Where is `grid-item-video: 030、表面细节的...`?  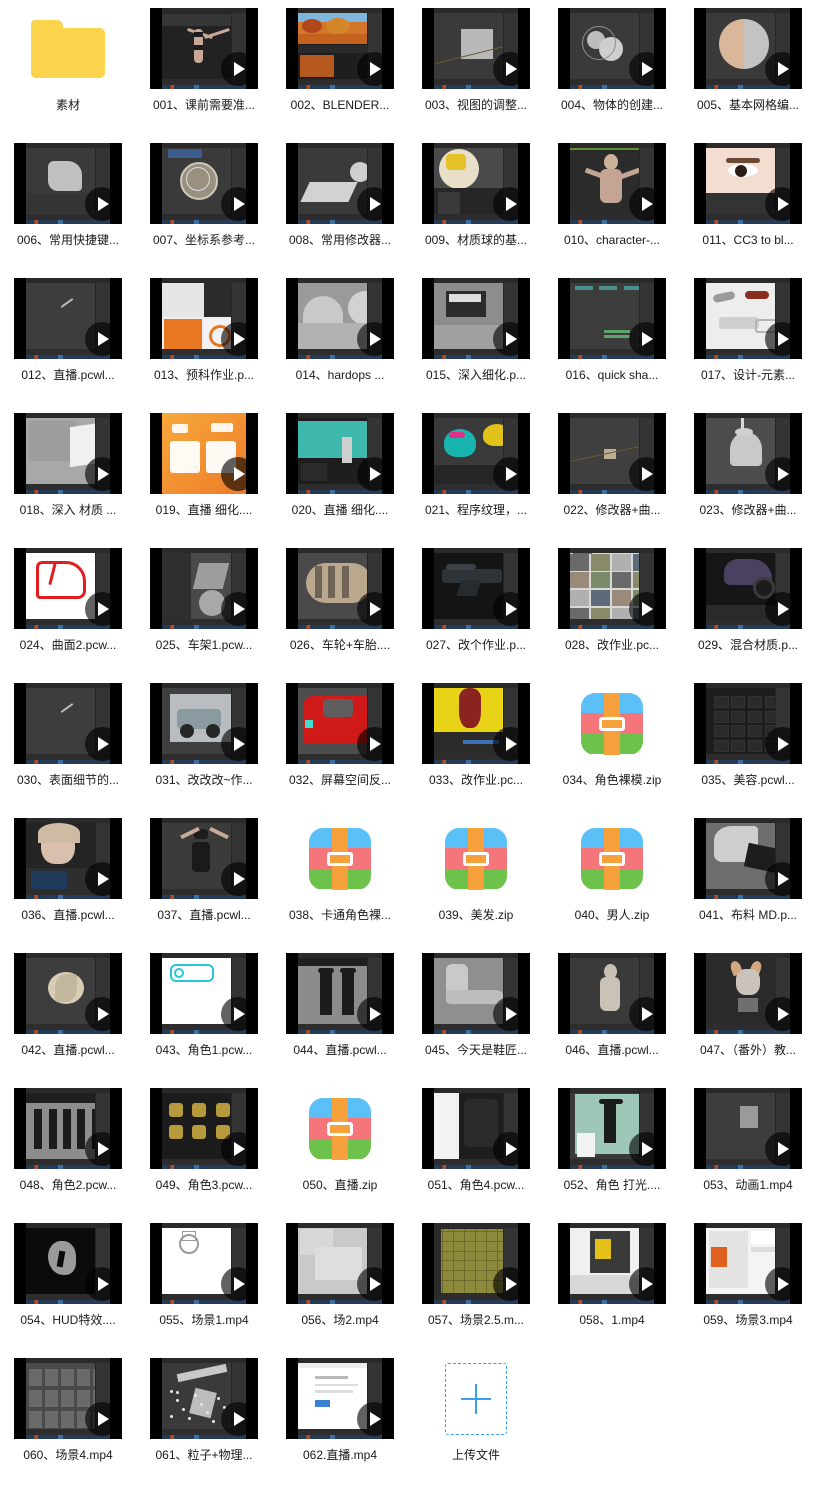 grid-item-video: 030、表面细节的... is located at coordinates (68, 742).